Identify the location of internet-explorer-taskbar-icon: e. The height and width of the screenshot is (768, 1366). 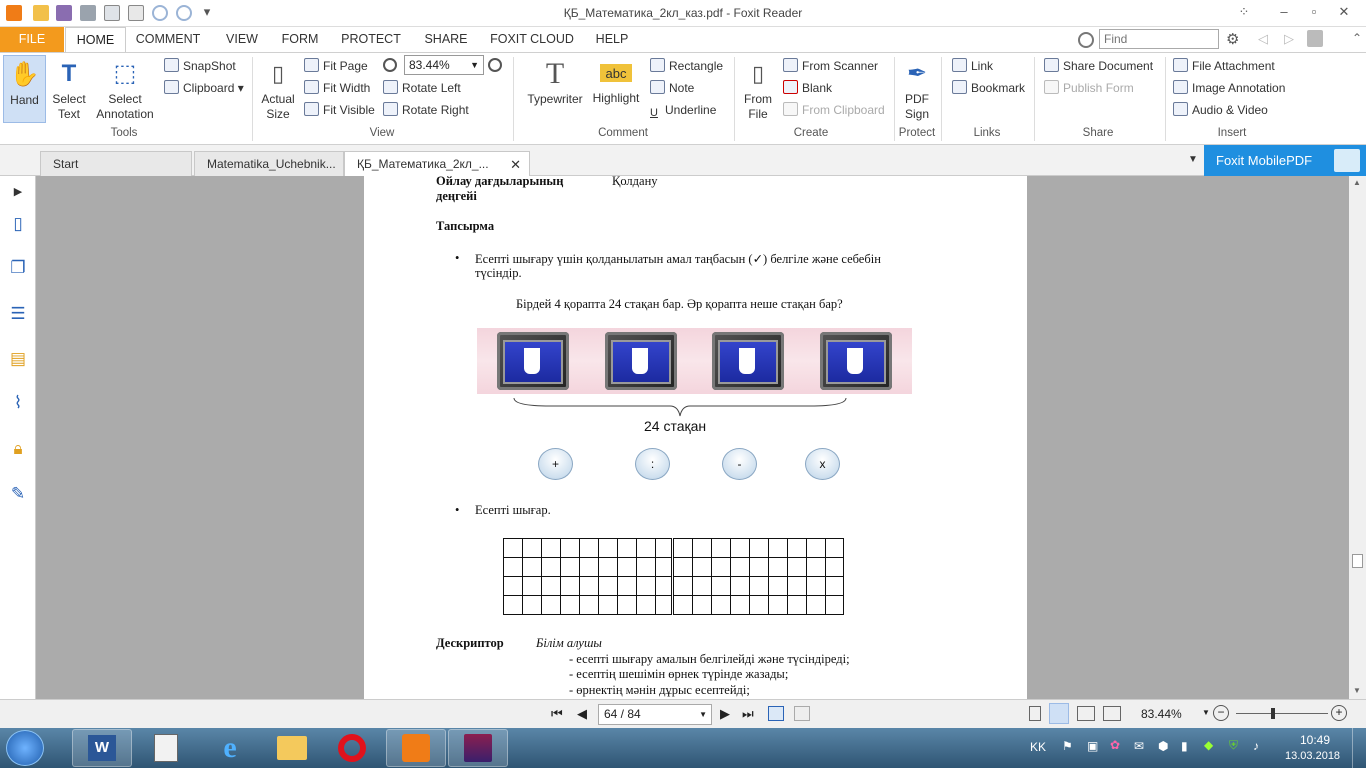
(230, 748).